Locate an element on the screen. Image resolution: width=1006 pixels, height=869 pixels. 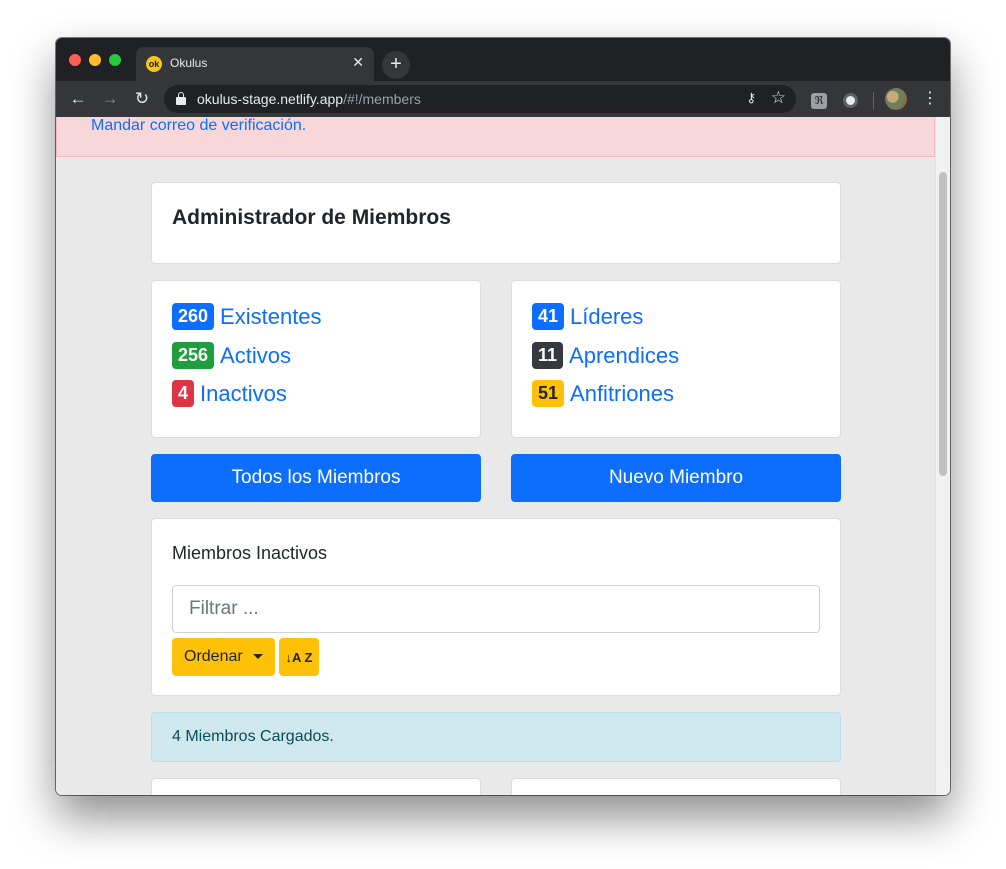
verification-alert: Mandar correo de verificación. is located at coordinates (495, 137).